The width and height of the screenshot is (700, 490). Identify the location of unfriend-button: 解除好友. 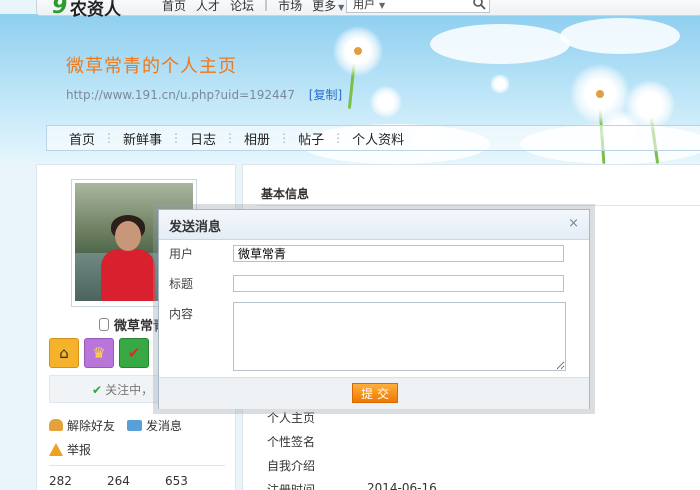
(82, 425).